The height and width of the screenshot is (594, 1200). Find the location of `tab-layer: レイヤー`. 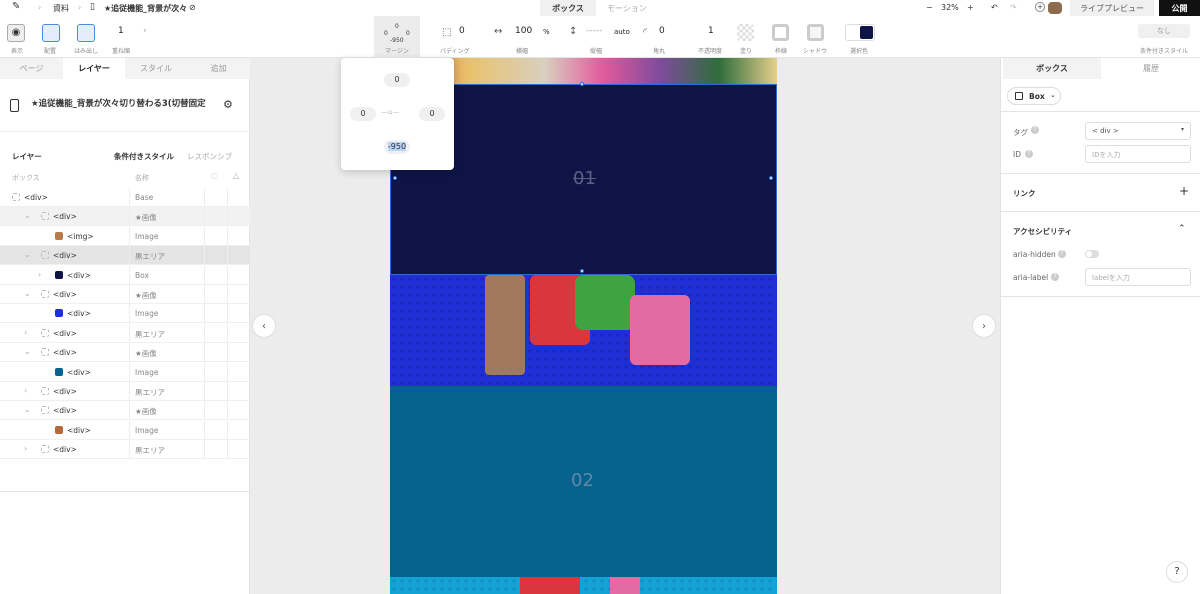

tab-layer: レイヤー is located at coordinates (94, 68).